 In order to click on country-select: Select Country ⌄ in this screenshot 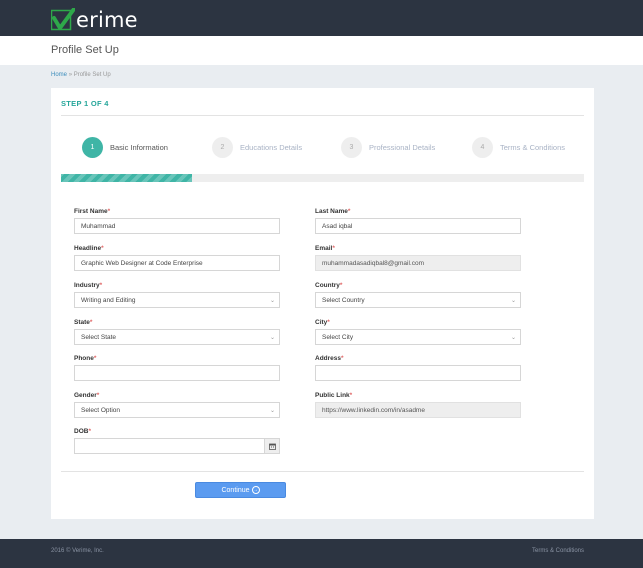, I will do `click(418, 300)`.